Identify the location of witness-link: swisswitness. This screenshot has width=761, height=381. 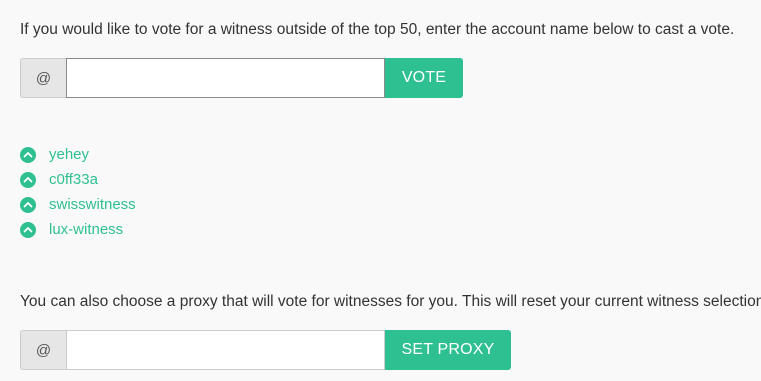
(92, 204).